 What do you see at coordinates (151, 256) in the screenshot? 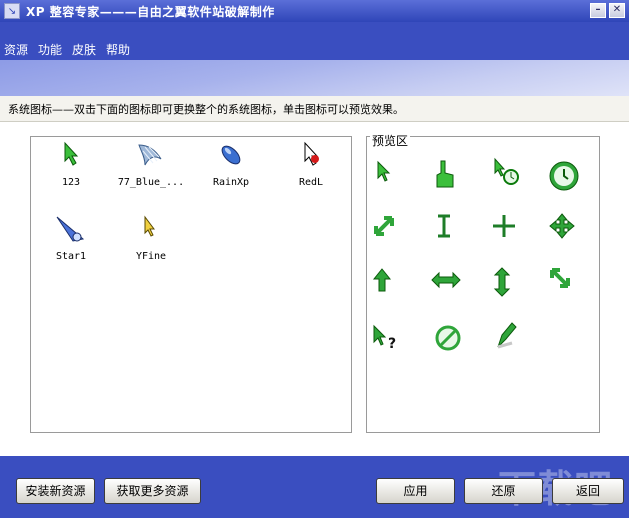
I see `item-label: YFine` at bounding box center [151, 256].